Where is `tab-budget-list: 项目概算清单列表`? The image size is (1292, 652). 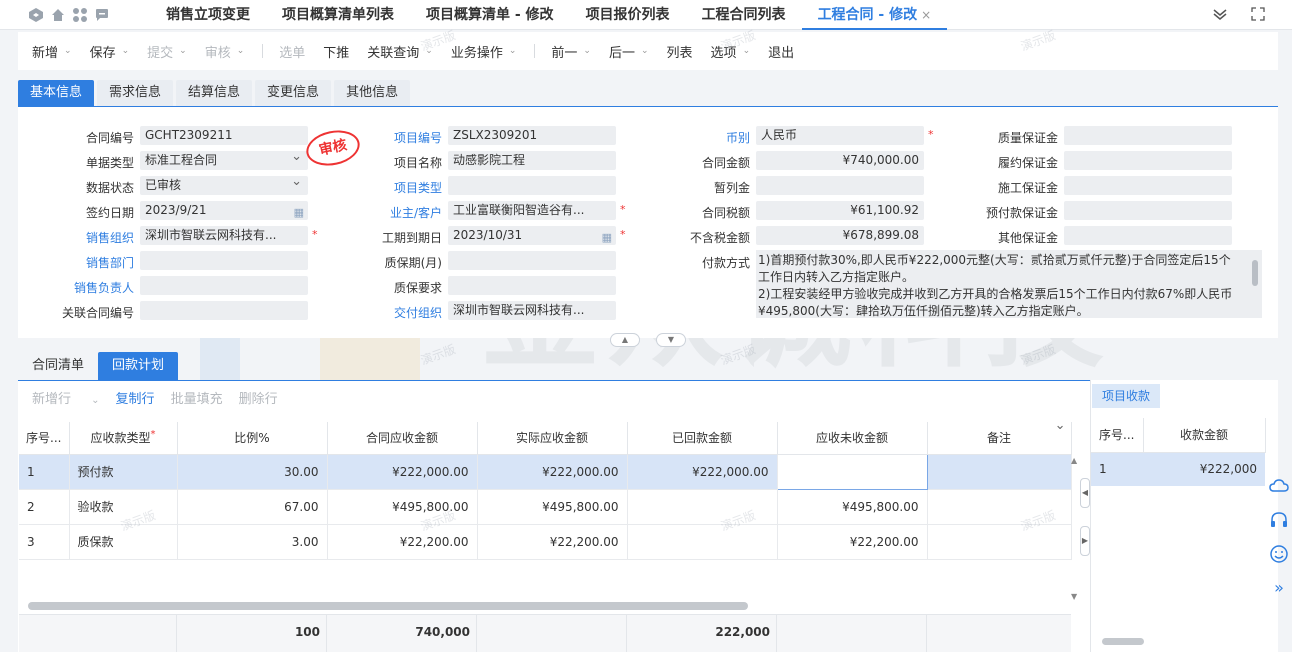 tab-budget-list: 项目概算清单列表 is located at coordinates (338, 15).